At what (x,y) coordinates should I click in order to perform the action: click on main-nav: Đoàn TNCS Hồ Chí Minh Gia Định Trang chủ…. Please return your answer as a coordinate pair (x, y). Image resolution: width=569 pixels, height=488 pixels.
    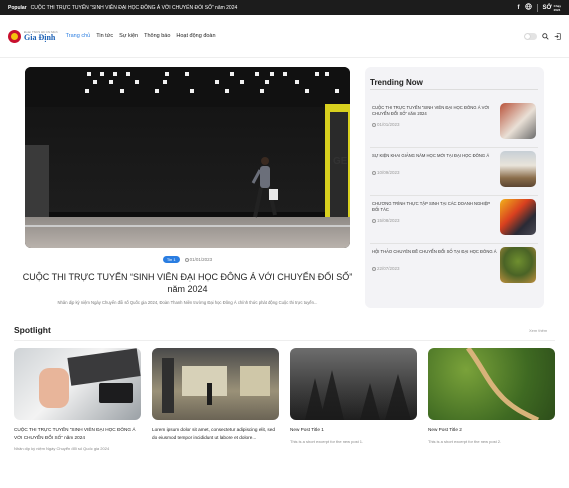
    Looking at the image, I should click on (284, 36).